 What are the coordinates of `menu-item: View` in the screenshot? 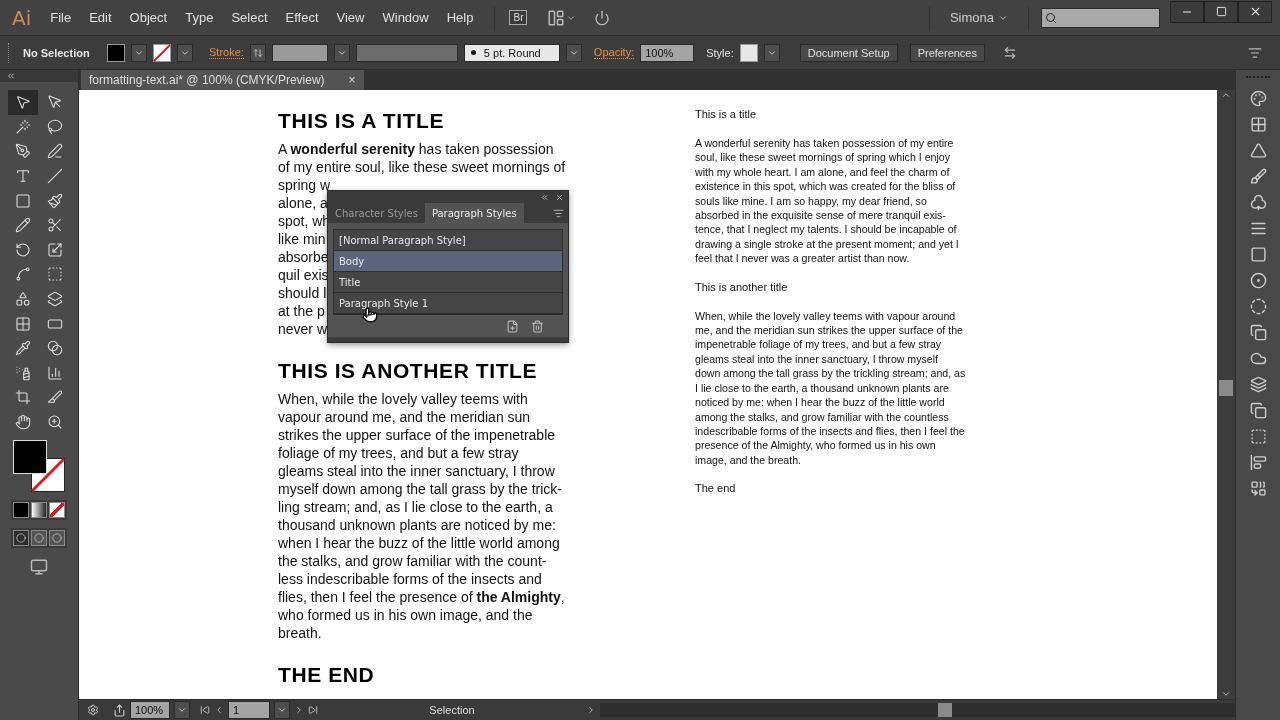 It's located at (350, 17).